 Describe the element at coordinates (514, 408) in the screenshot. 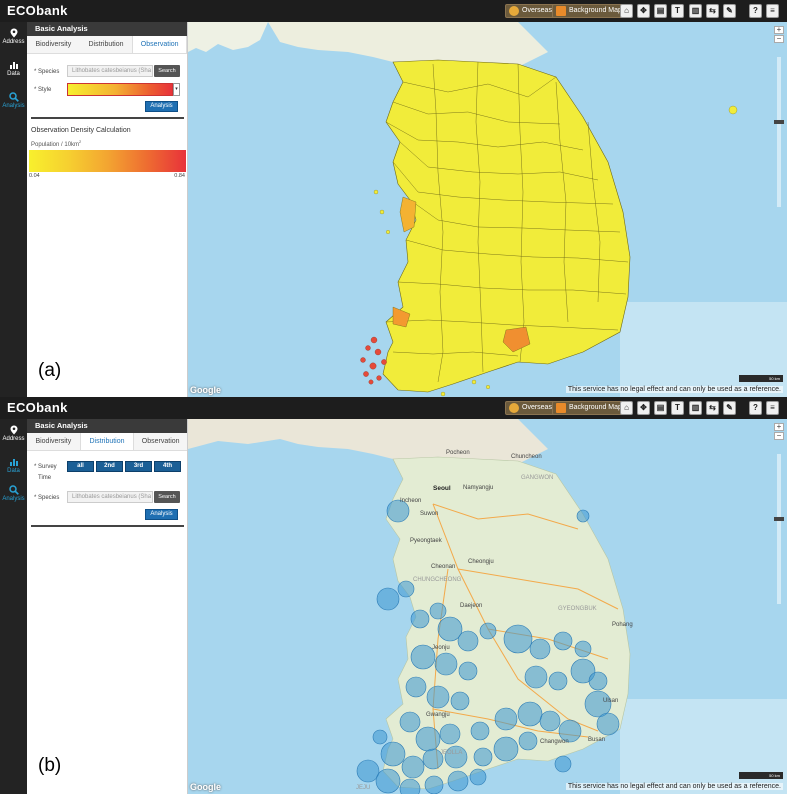

I see `globe-icon` at that location.